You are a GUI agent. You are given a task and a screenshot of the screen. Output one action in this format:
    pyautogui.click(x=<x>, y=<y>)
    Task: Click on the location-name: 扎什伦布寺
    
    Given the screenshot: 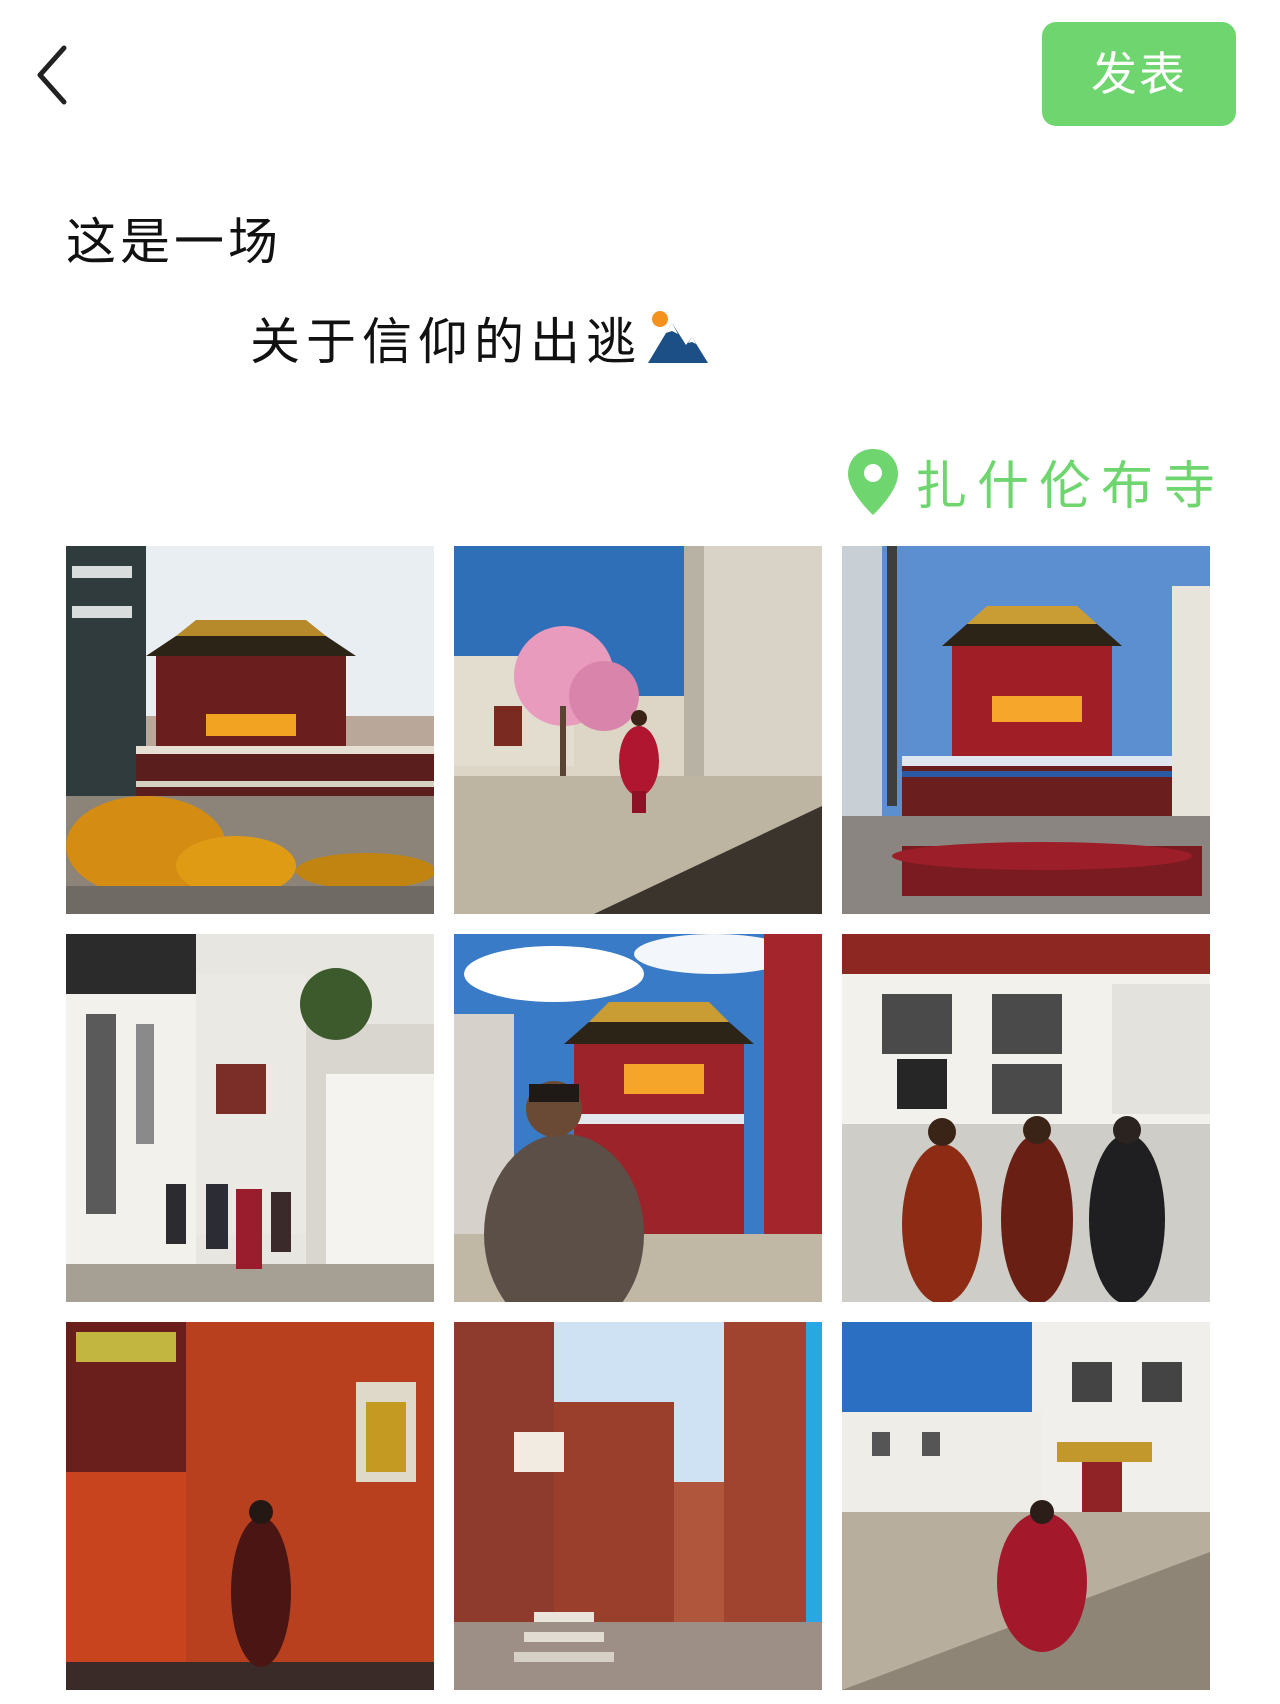 What is the action you would take?
    pyautogui.click(x=1070, y=487)
    